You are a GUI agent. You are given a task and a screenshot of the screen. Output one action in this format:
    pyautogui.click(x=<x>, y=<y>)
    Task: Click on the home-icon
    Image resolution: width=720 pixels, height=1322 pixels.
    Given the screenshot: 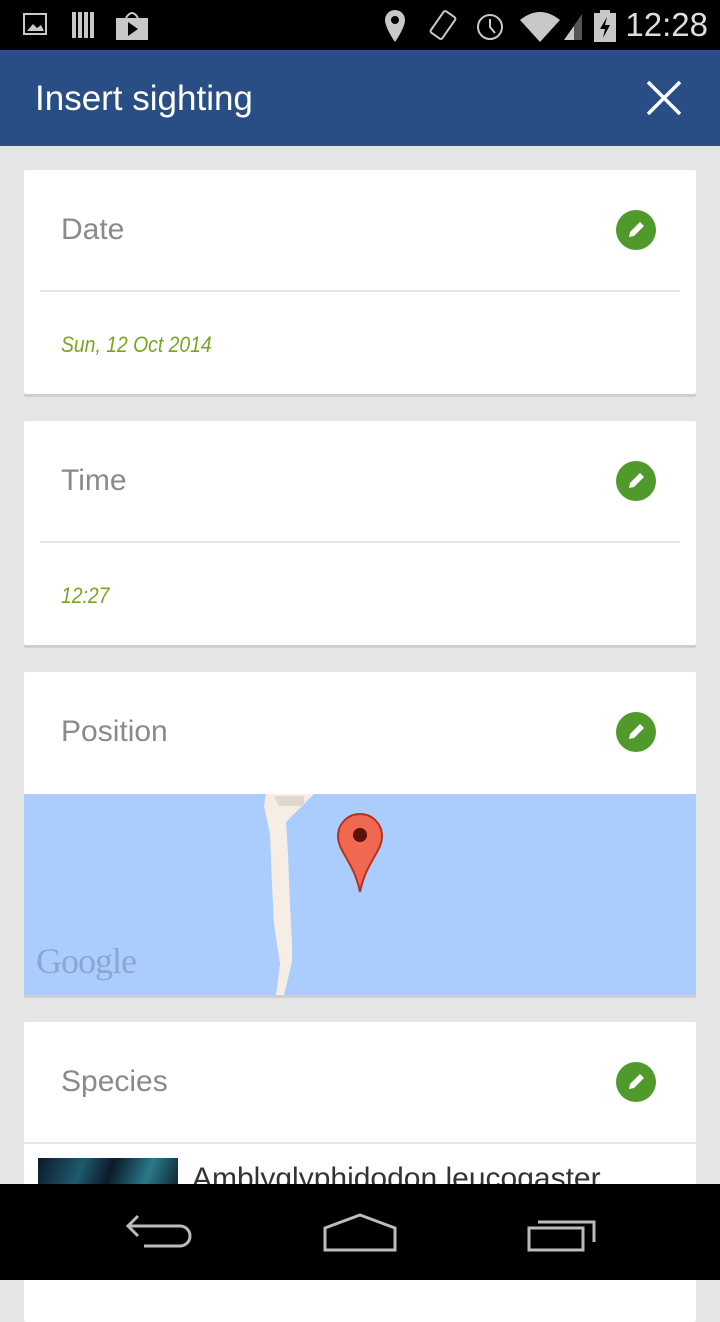 What is the action you would take?
    pyautogui.click(x=360, y=1233)
    